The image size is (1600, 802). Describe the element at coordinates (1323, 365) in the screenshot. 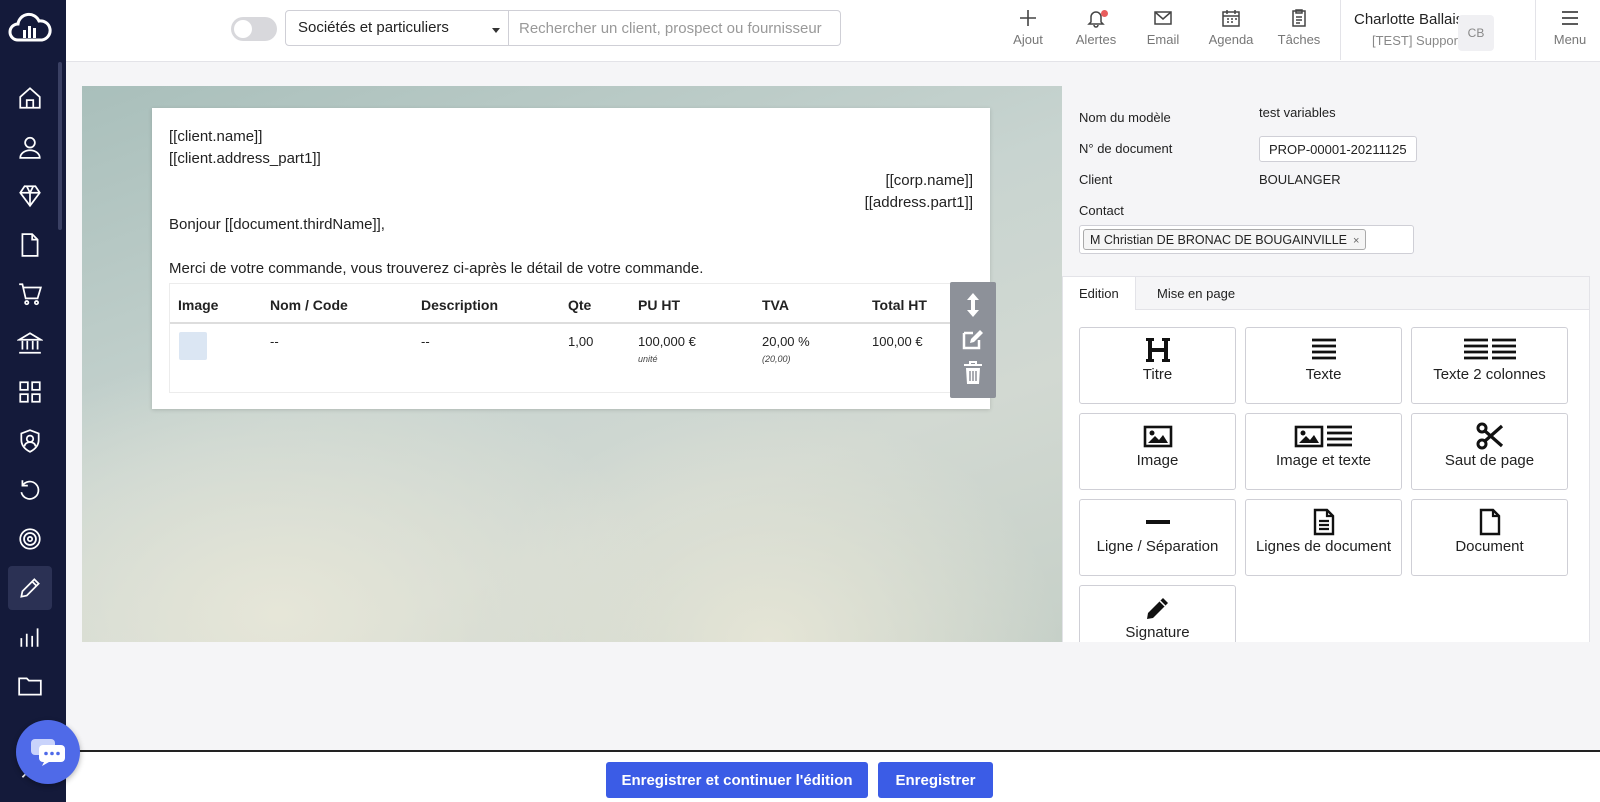

I see `block-text-button: Texte` at that location.